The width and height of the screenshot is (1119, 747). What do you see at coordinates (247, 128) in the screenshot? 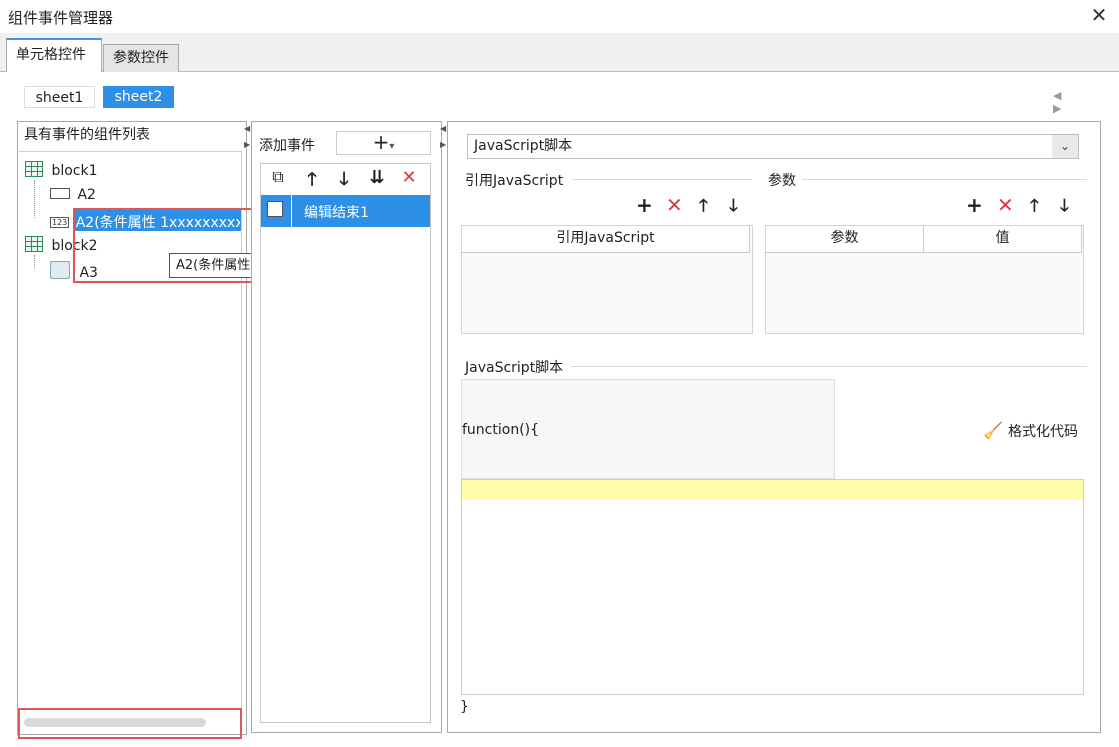
I see `collapse-left-icon: ◀` at bounding box center [247, 128].